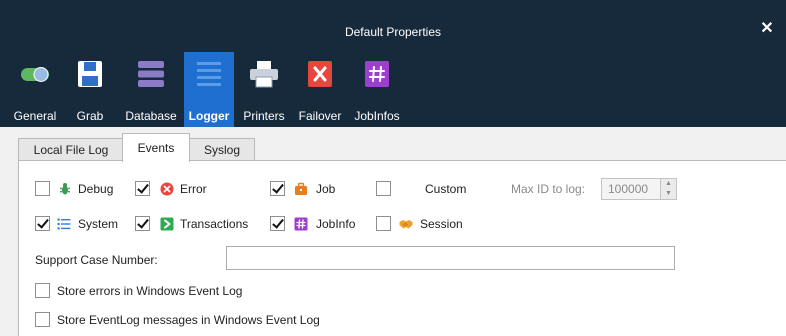  I want to click on error-icon, so click(167, 189).